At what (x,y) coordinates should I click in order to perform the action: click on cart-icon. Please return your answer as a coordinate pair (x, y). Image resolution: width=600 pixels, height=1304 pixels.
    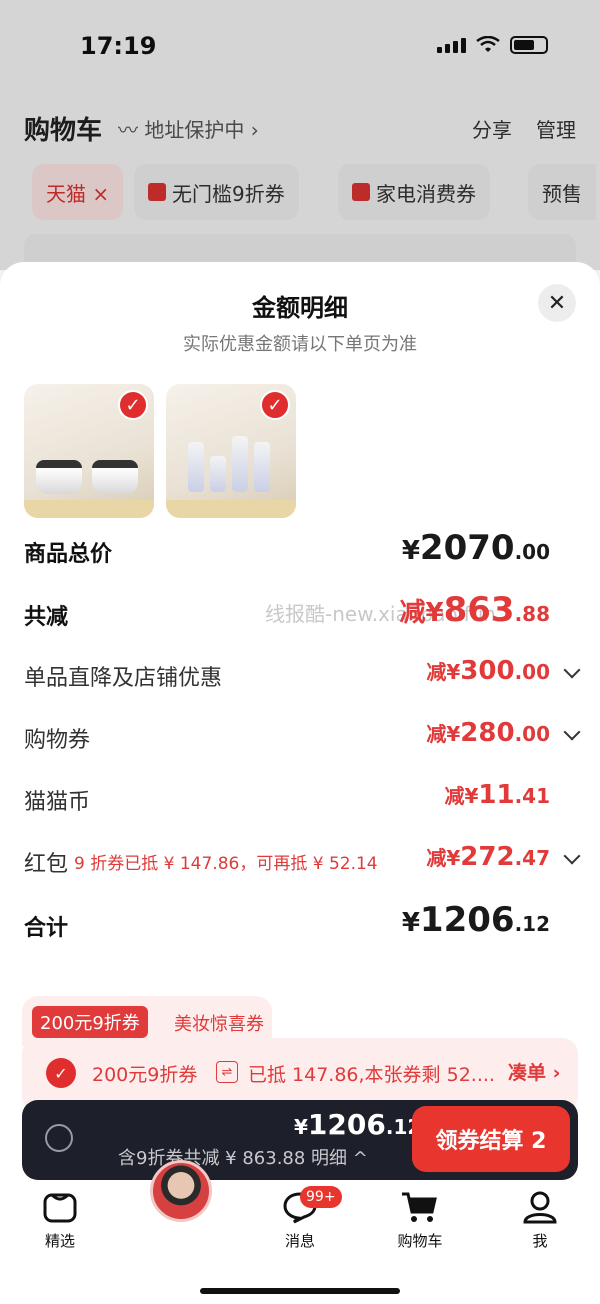
    Looking at the image, I should click on (419, 1207).